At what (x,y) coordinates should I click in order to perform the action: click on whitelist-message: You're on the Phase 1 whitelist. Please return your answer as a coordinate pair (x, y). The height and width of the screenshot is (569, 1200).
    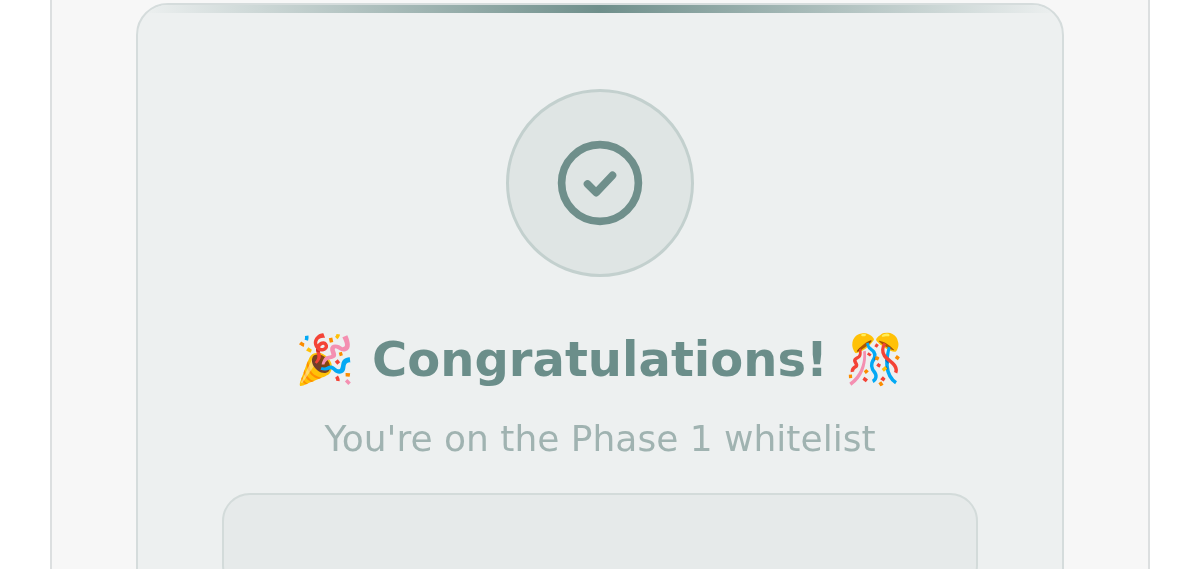
    Looking at the image, I should click on (600, 439).